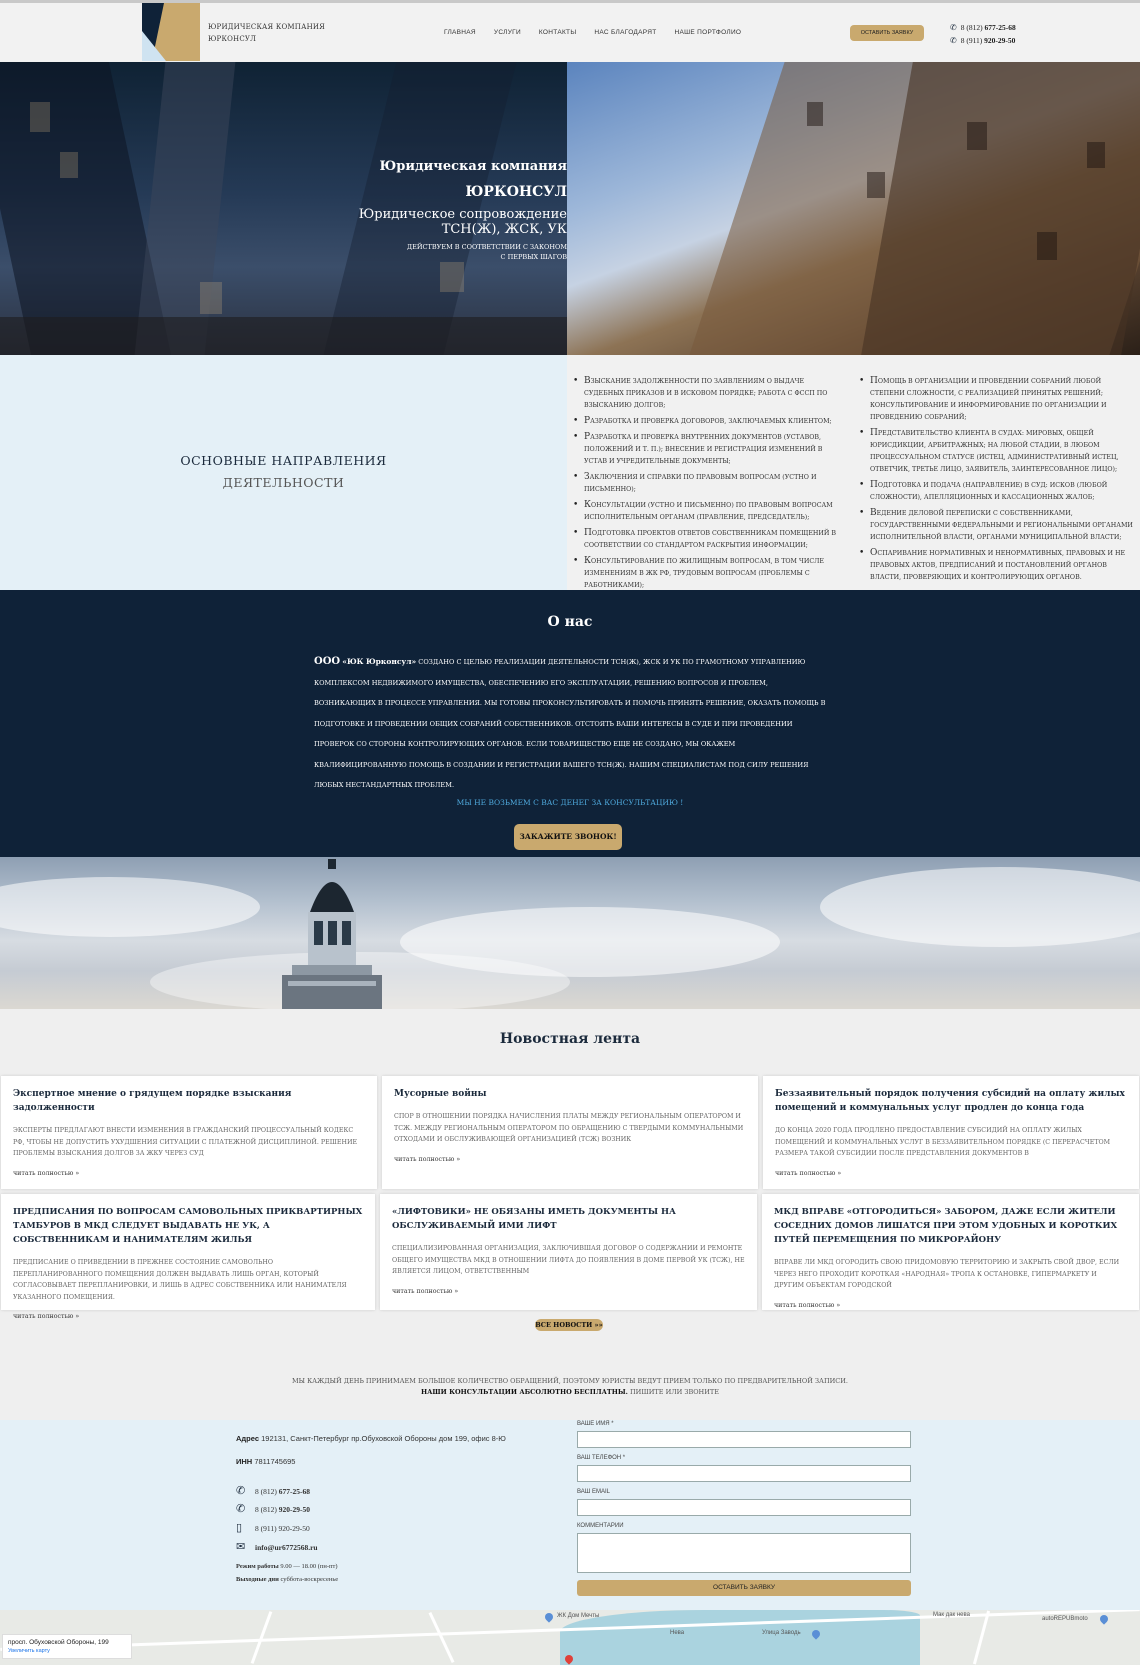  Describe the element at coordinates (677, 1633) in the screenshot. I see `map-label: Нева` at that location.